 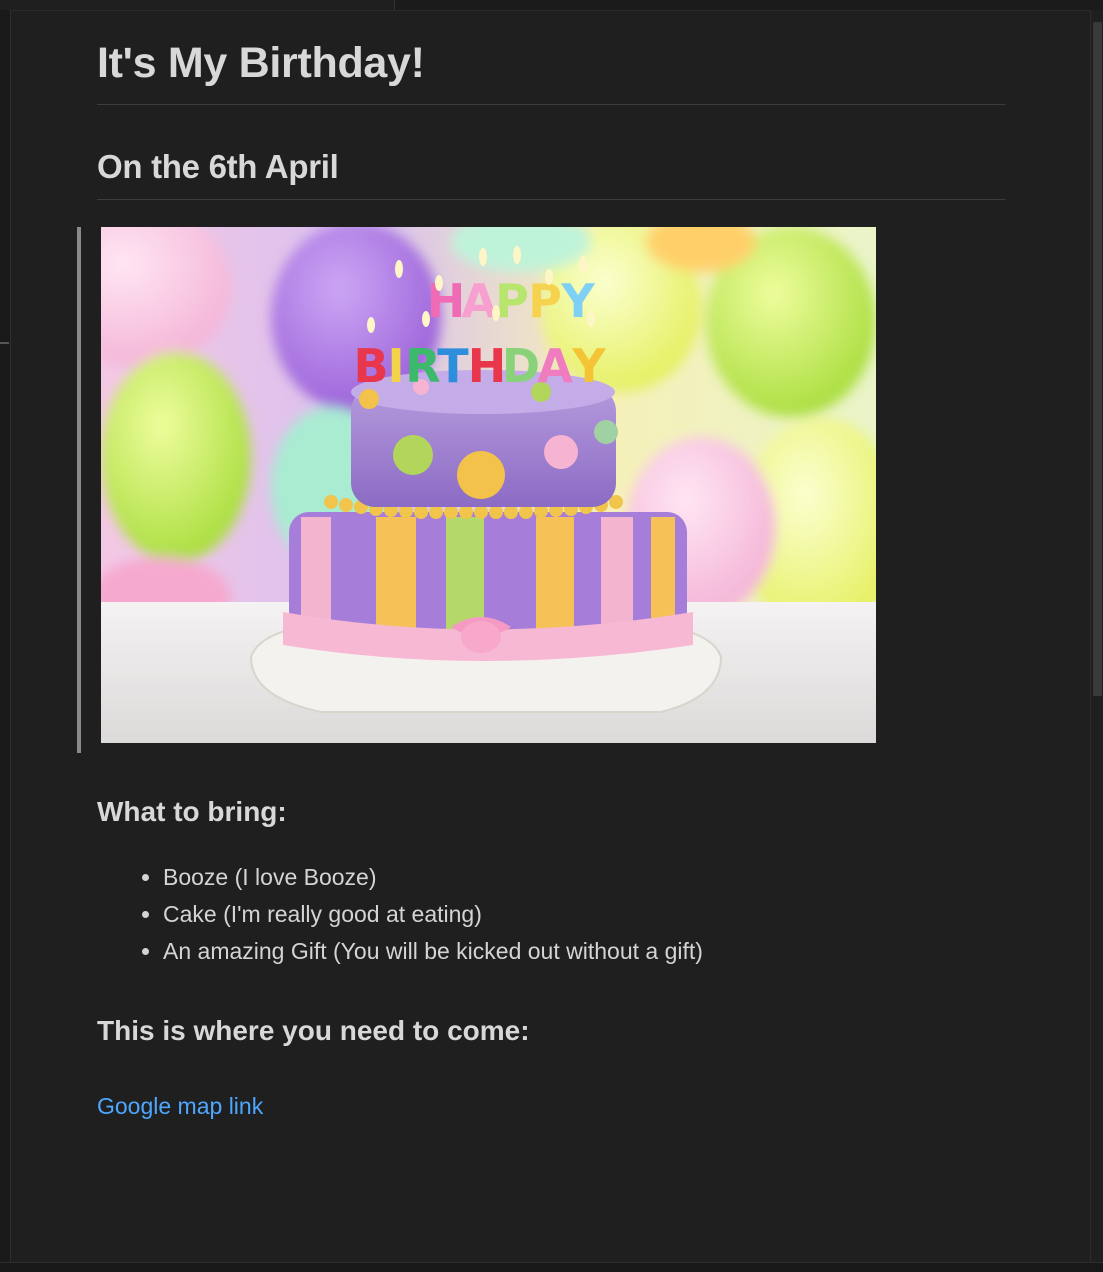 I want to click on active-tab, so click(x=197, y=5).